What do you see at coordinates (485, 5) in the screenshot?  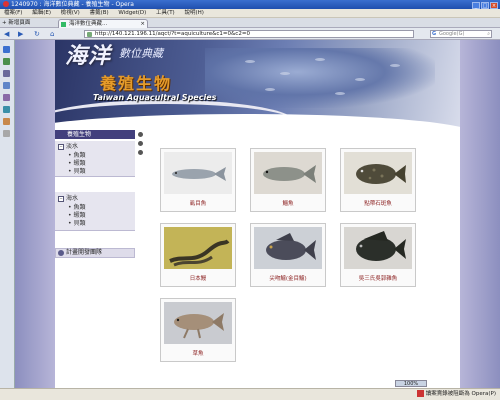 I see `maximize-button: □` at bounding box center [485, 5].